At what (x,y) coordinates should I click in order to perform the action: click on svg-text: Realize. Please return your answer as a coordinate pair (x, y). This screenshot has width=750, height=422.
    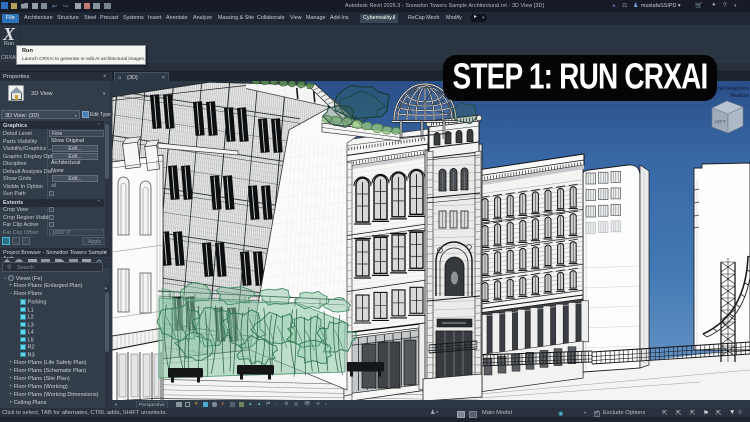
    Looking at the image, I should click on (739, 96).